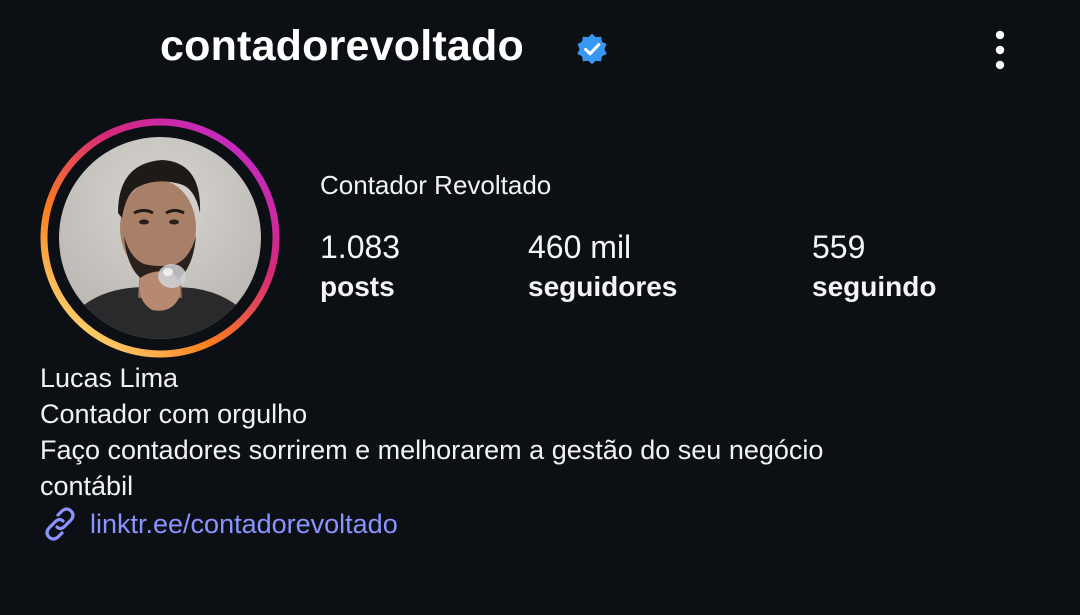 The image size is (1080, 615). What do you see at coordinates (603, 286) in the screenshot?
I see `followers-label: seguidores` at bounding box center [603, 286].